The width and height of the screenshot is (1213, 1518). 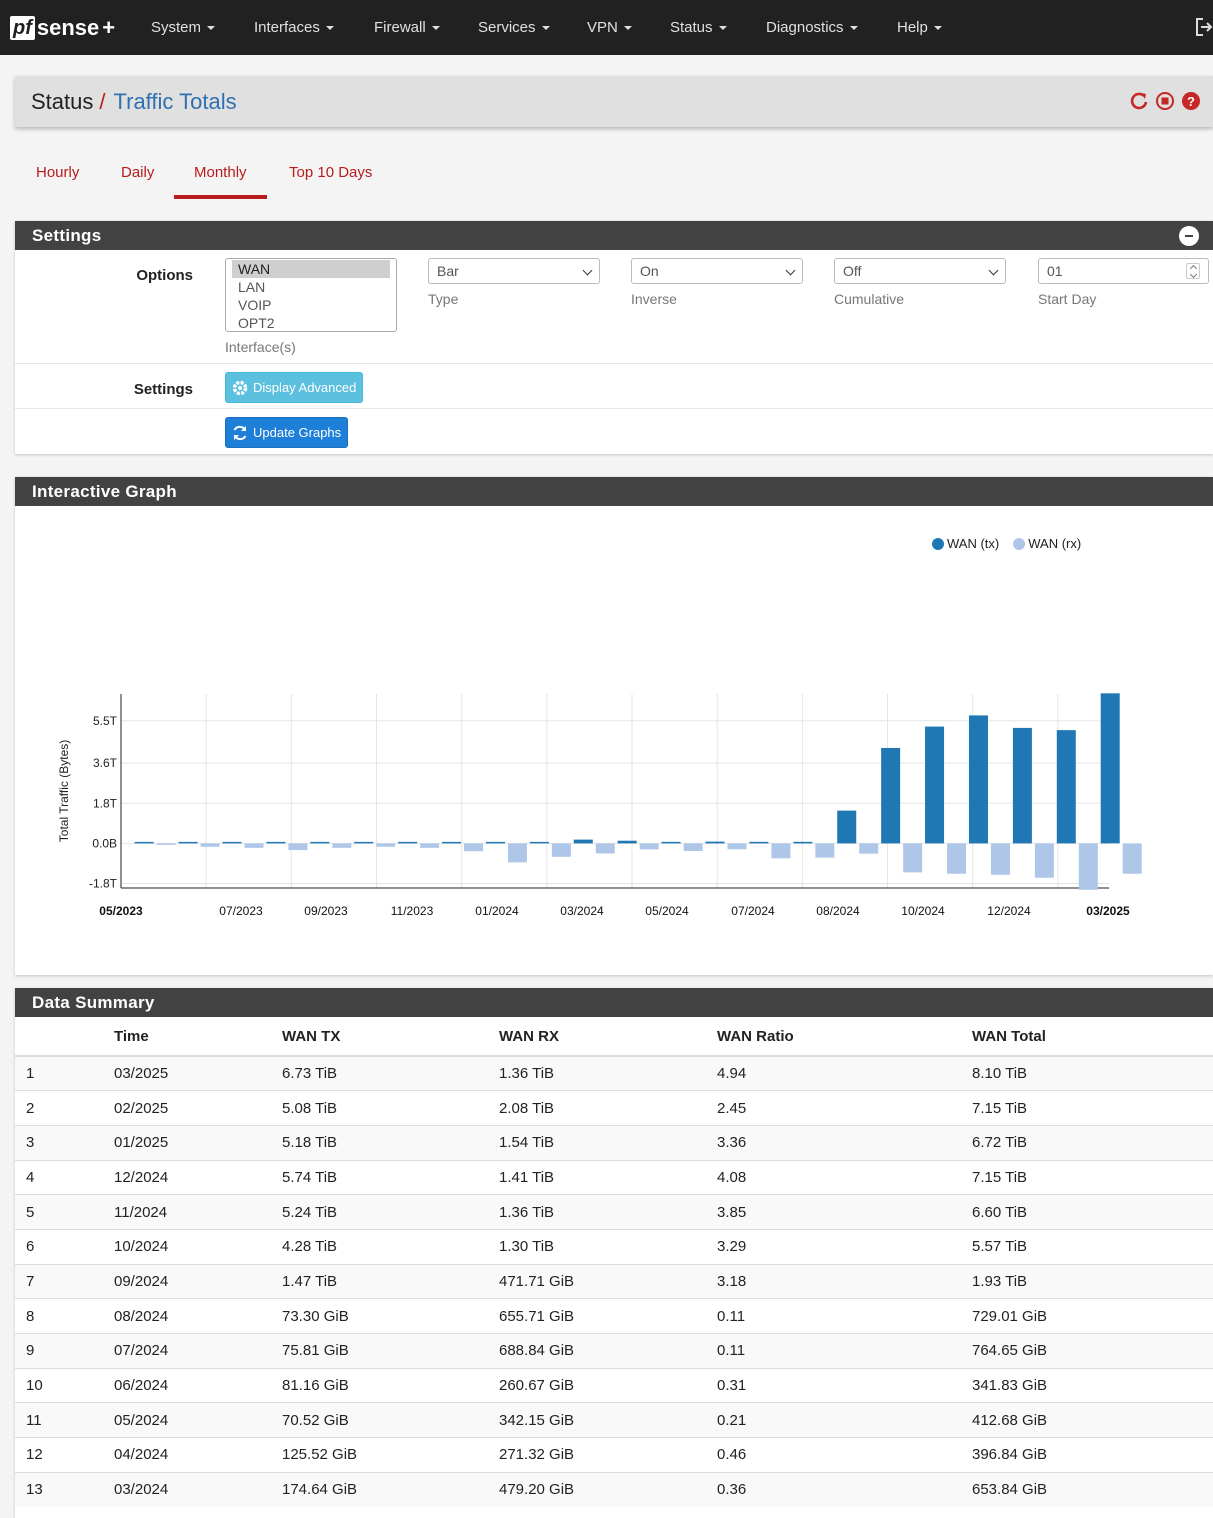 I want to click on x-tick-label: 10/2024, so click(x=923, y=911).